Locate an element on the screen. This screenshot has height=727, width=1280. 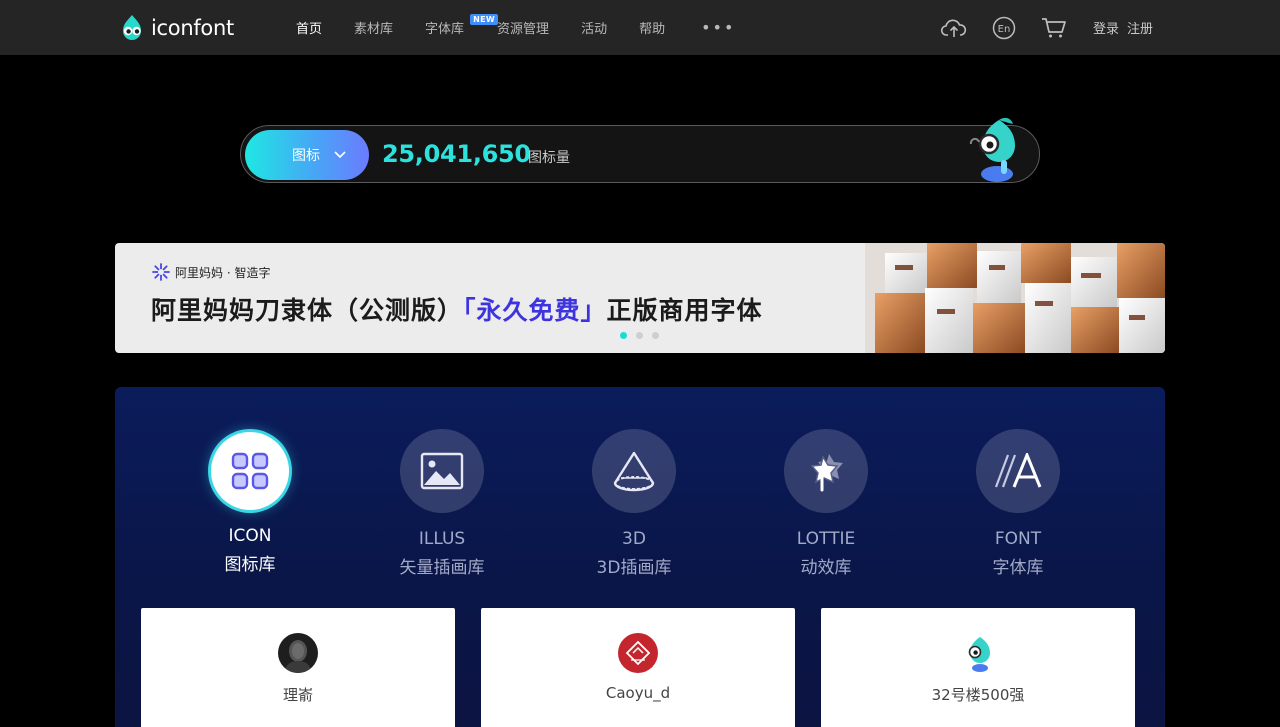
nav-item-help: 帮助 is located at coordinates (652, 27).